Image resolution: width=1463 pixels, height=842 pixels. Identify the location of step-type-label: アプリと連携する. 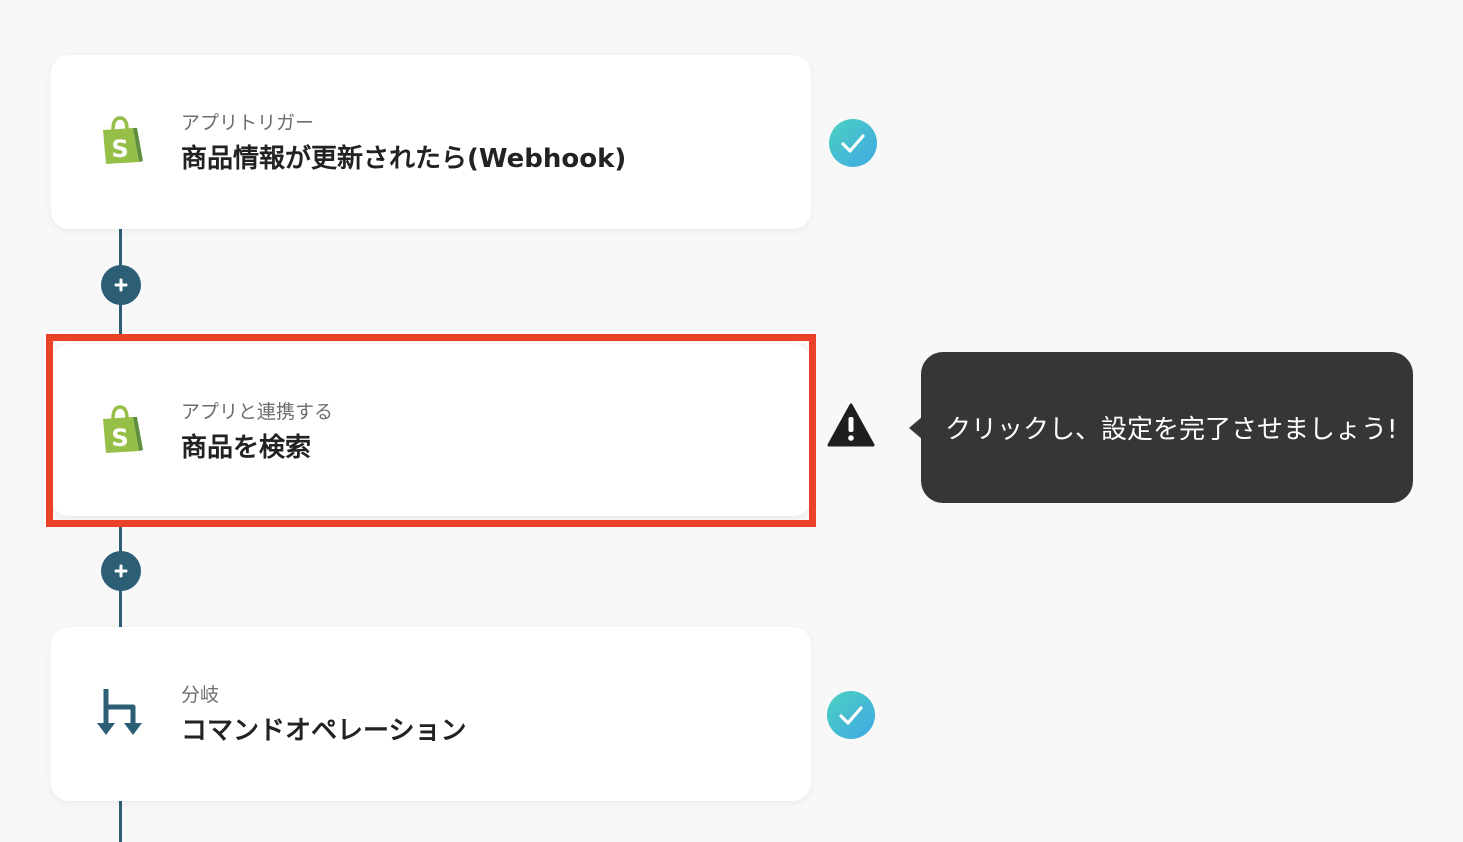
(257, 412).